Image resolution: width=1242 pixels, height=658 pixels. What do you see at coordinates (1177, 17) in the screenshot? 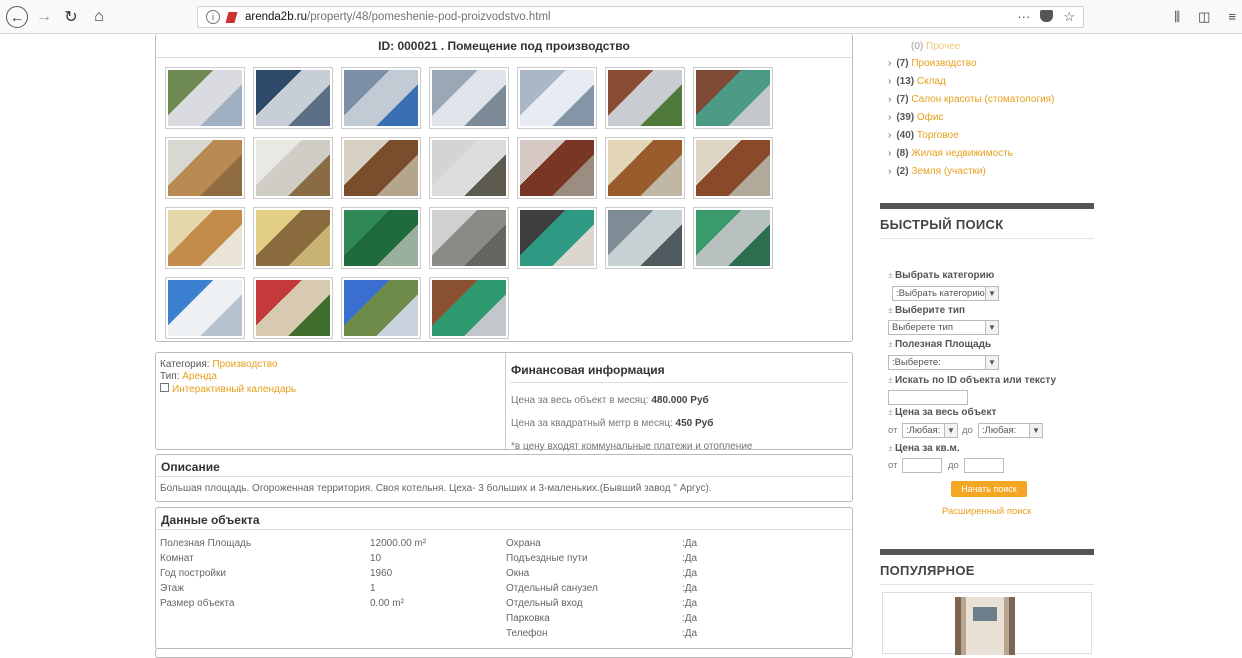
I see `library-icon: ⫼` at bounding box center [1177, 17].